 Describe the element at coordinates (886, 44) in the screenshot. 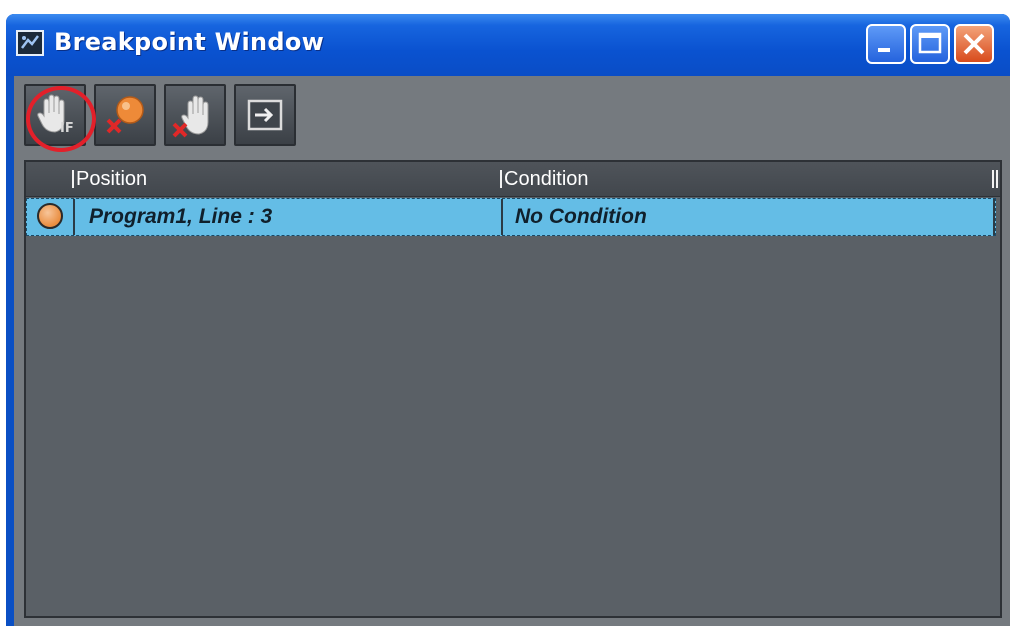

I see `minimize-button` at that location.